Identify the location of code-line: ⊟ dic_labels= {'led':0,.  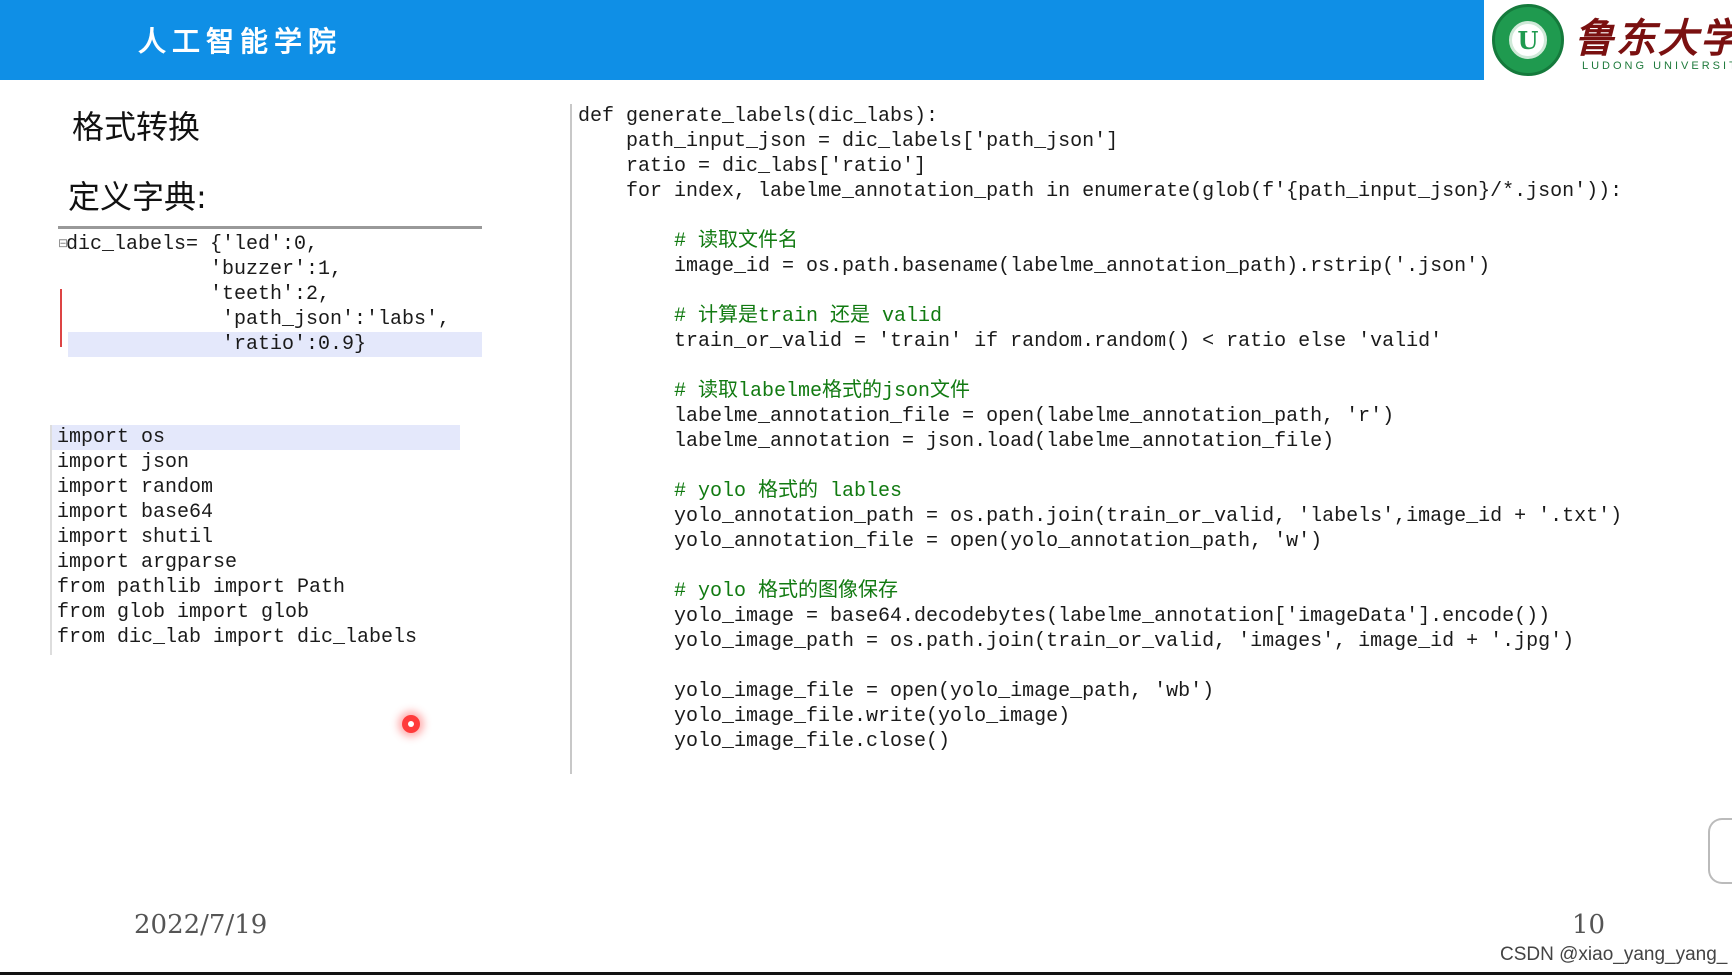
(188, 244).